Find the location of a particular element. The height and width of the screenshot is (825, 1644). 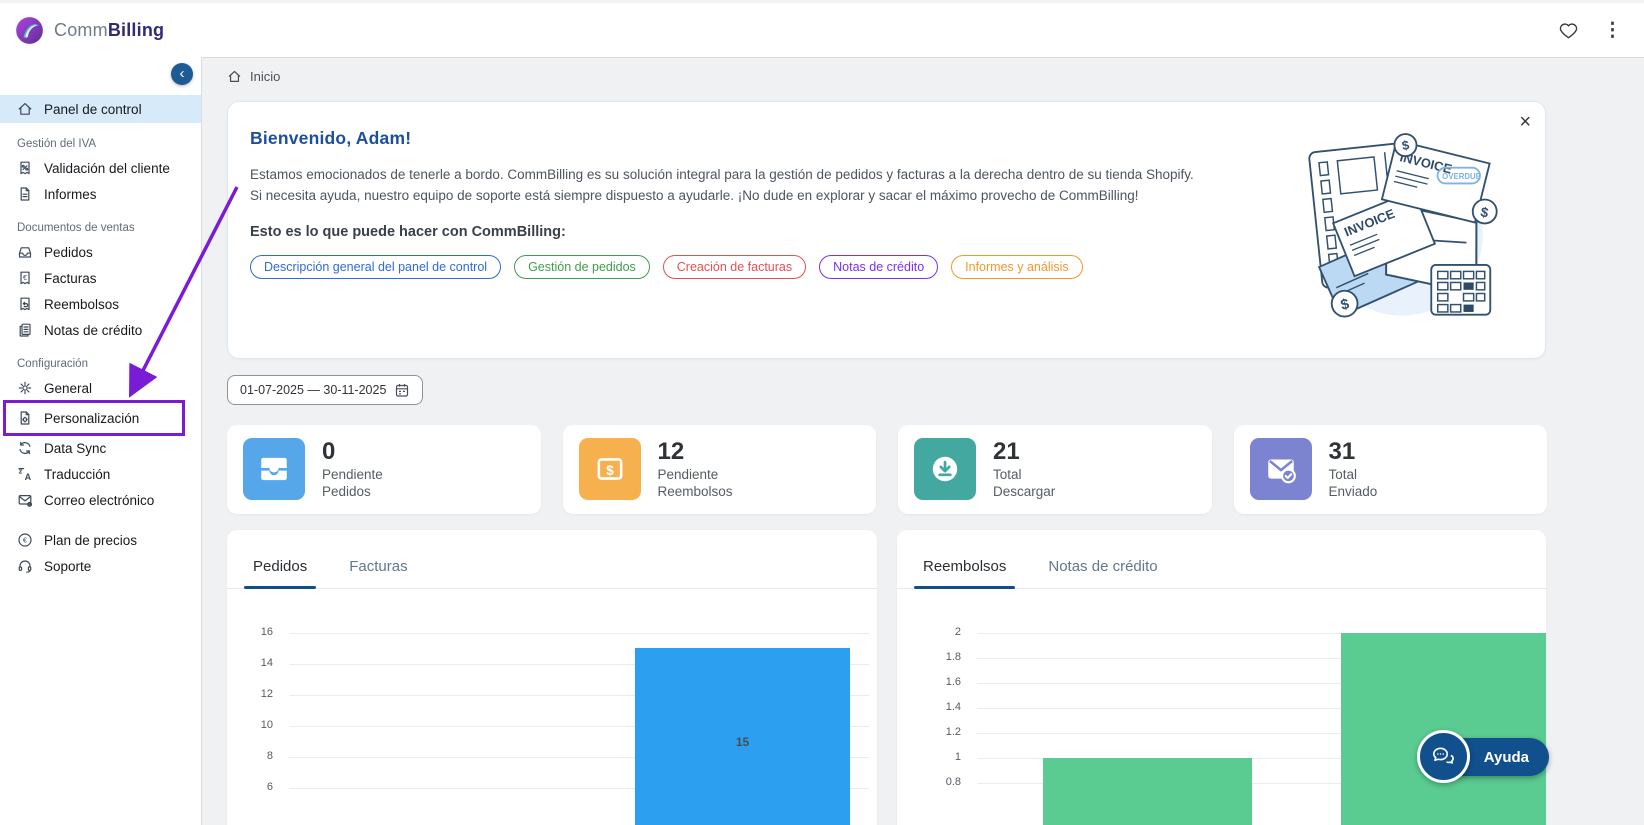

sidebar-item-data-sync: Data Sync is located at coordinates (100, 448).